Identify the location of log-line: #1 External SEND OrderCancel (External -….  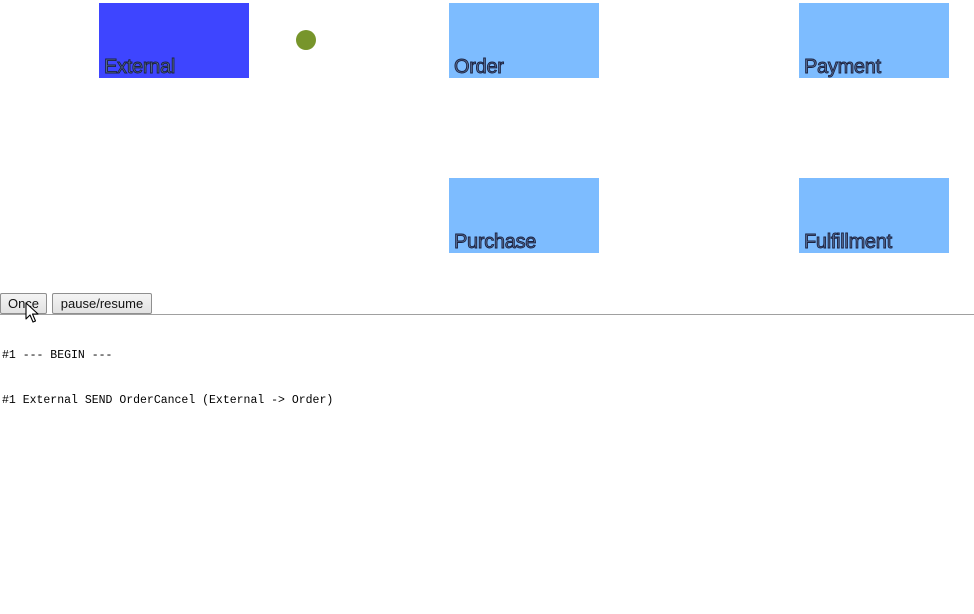
(168, 400).